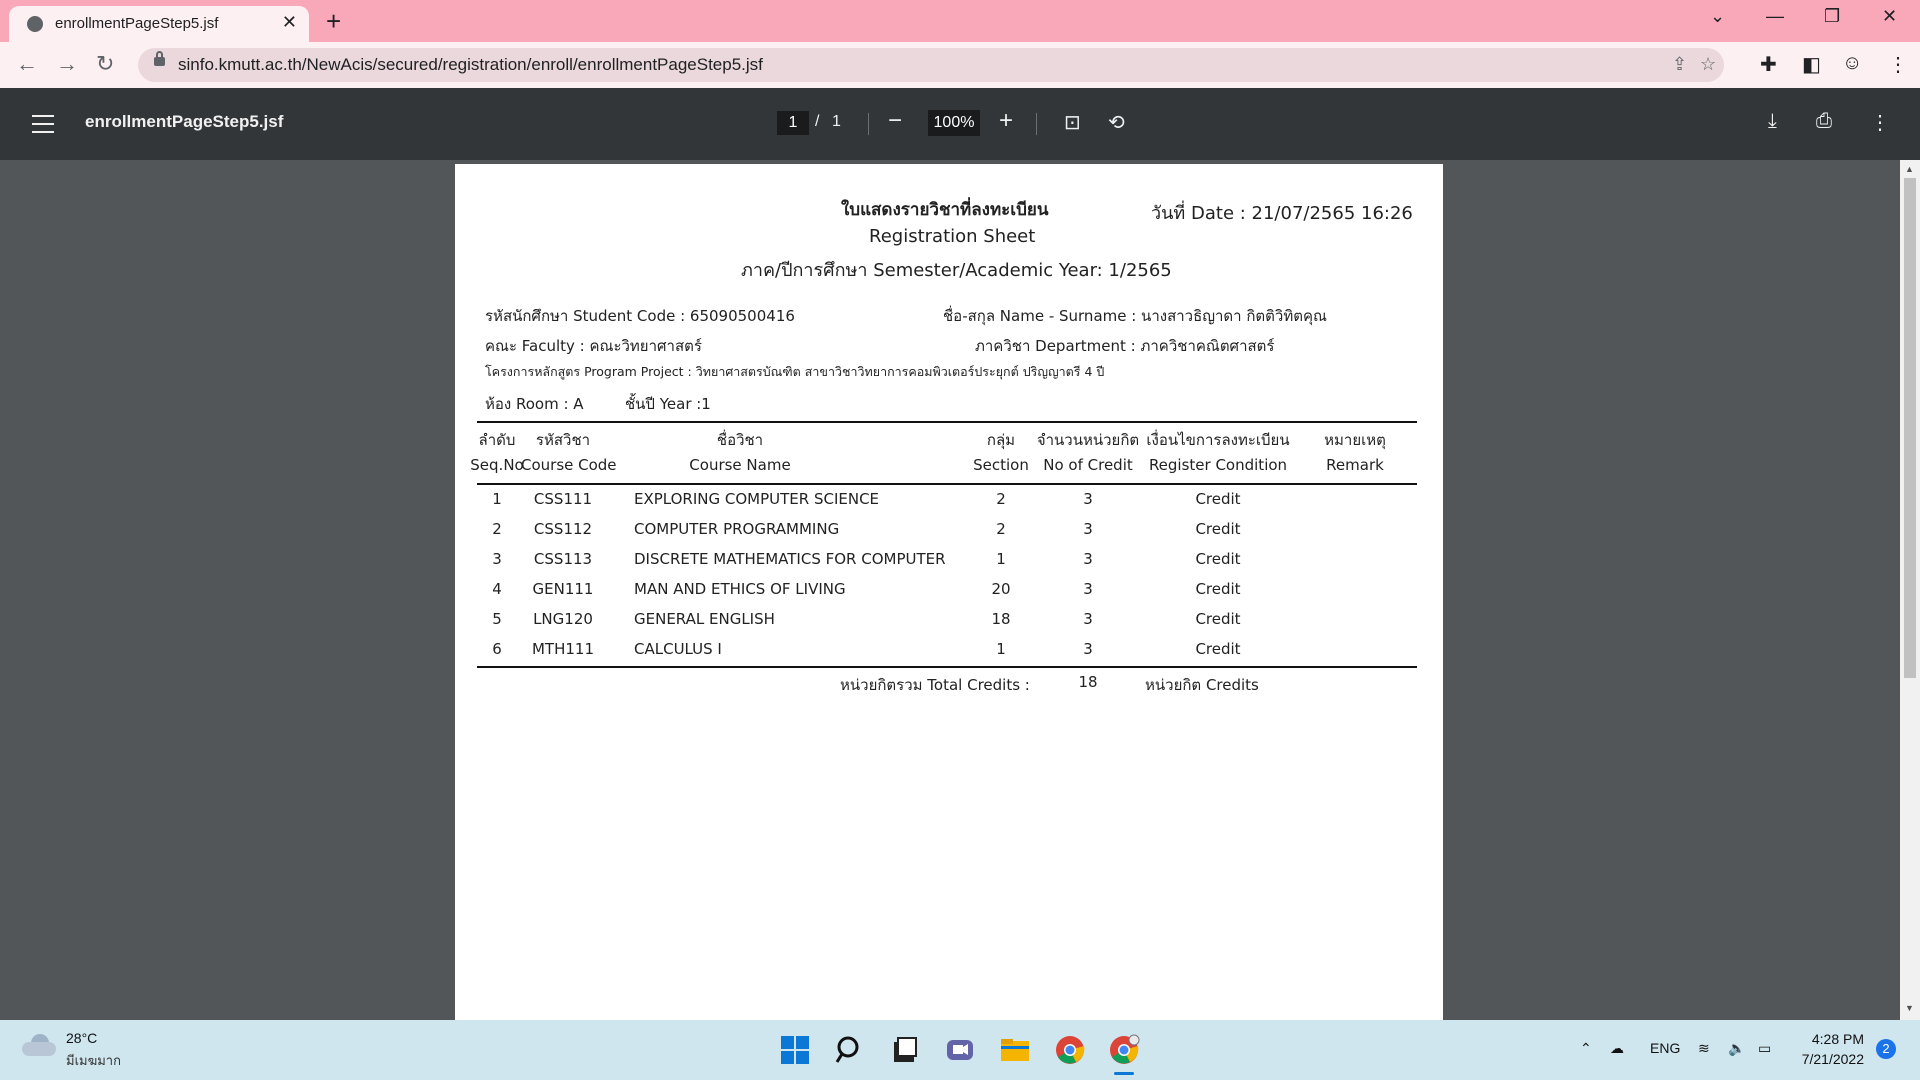 This screenshot has height=1080, width=1920. I want to click on total-credits-label: หน่วยกิตรวม Total Credits :, so click(935, 685).